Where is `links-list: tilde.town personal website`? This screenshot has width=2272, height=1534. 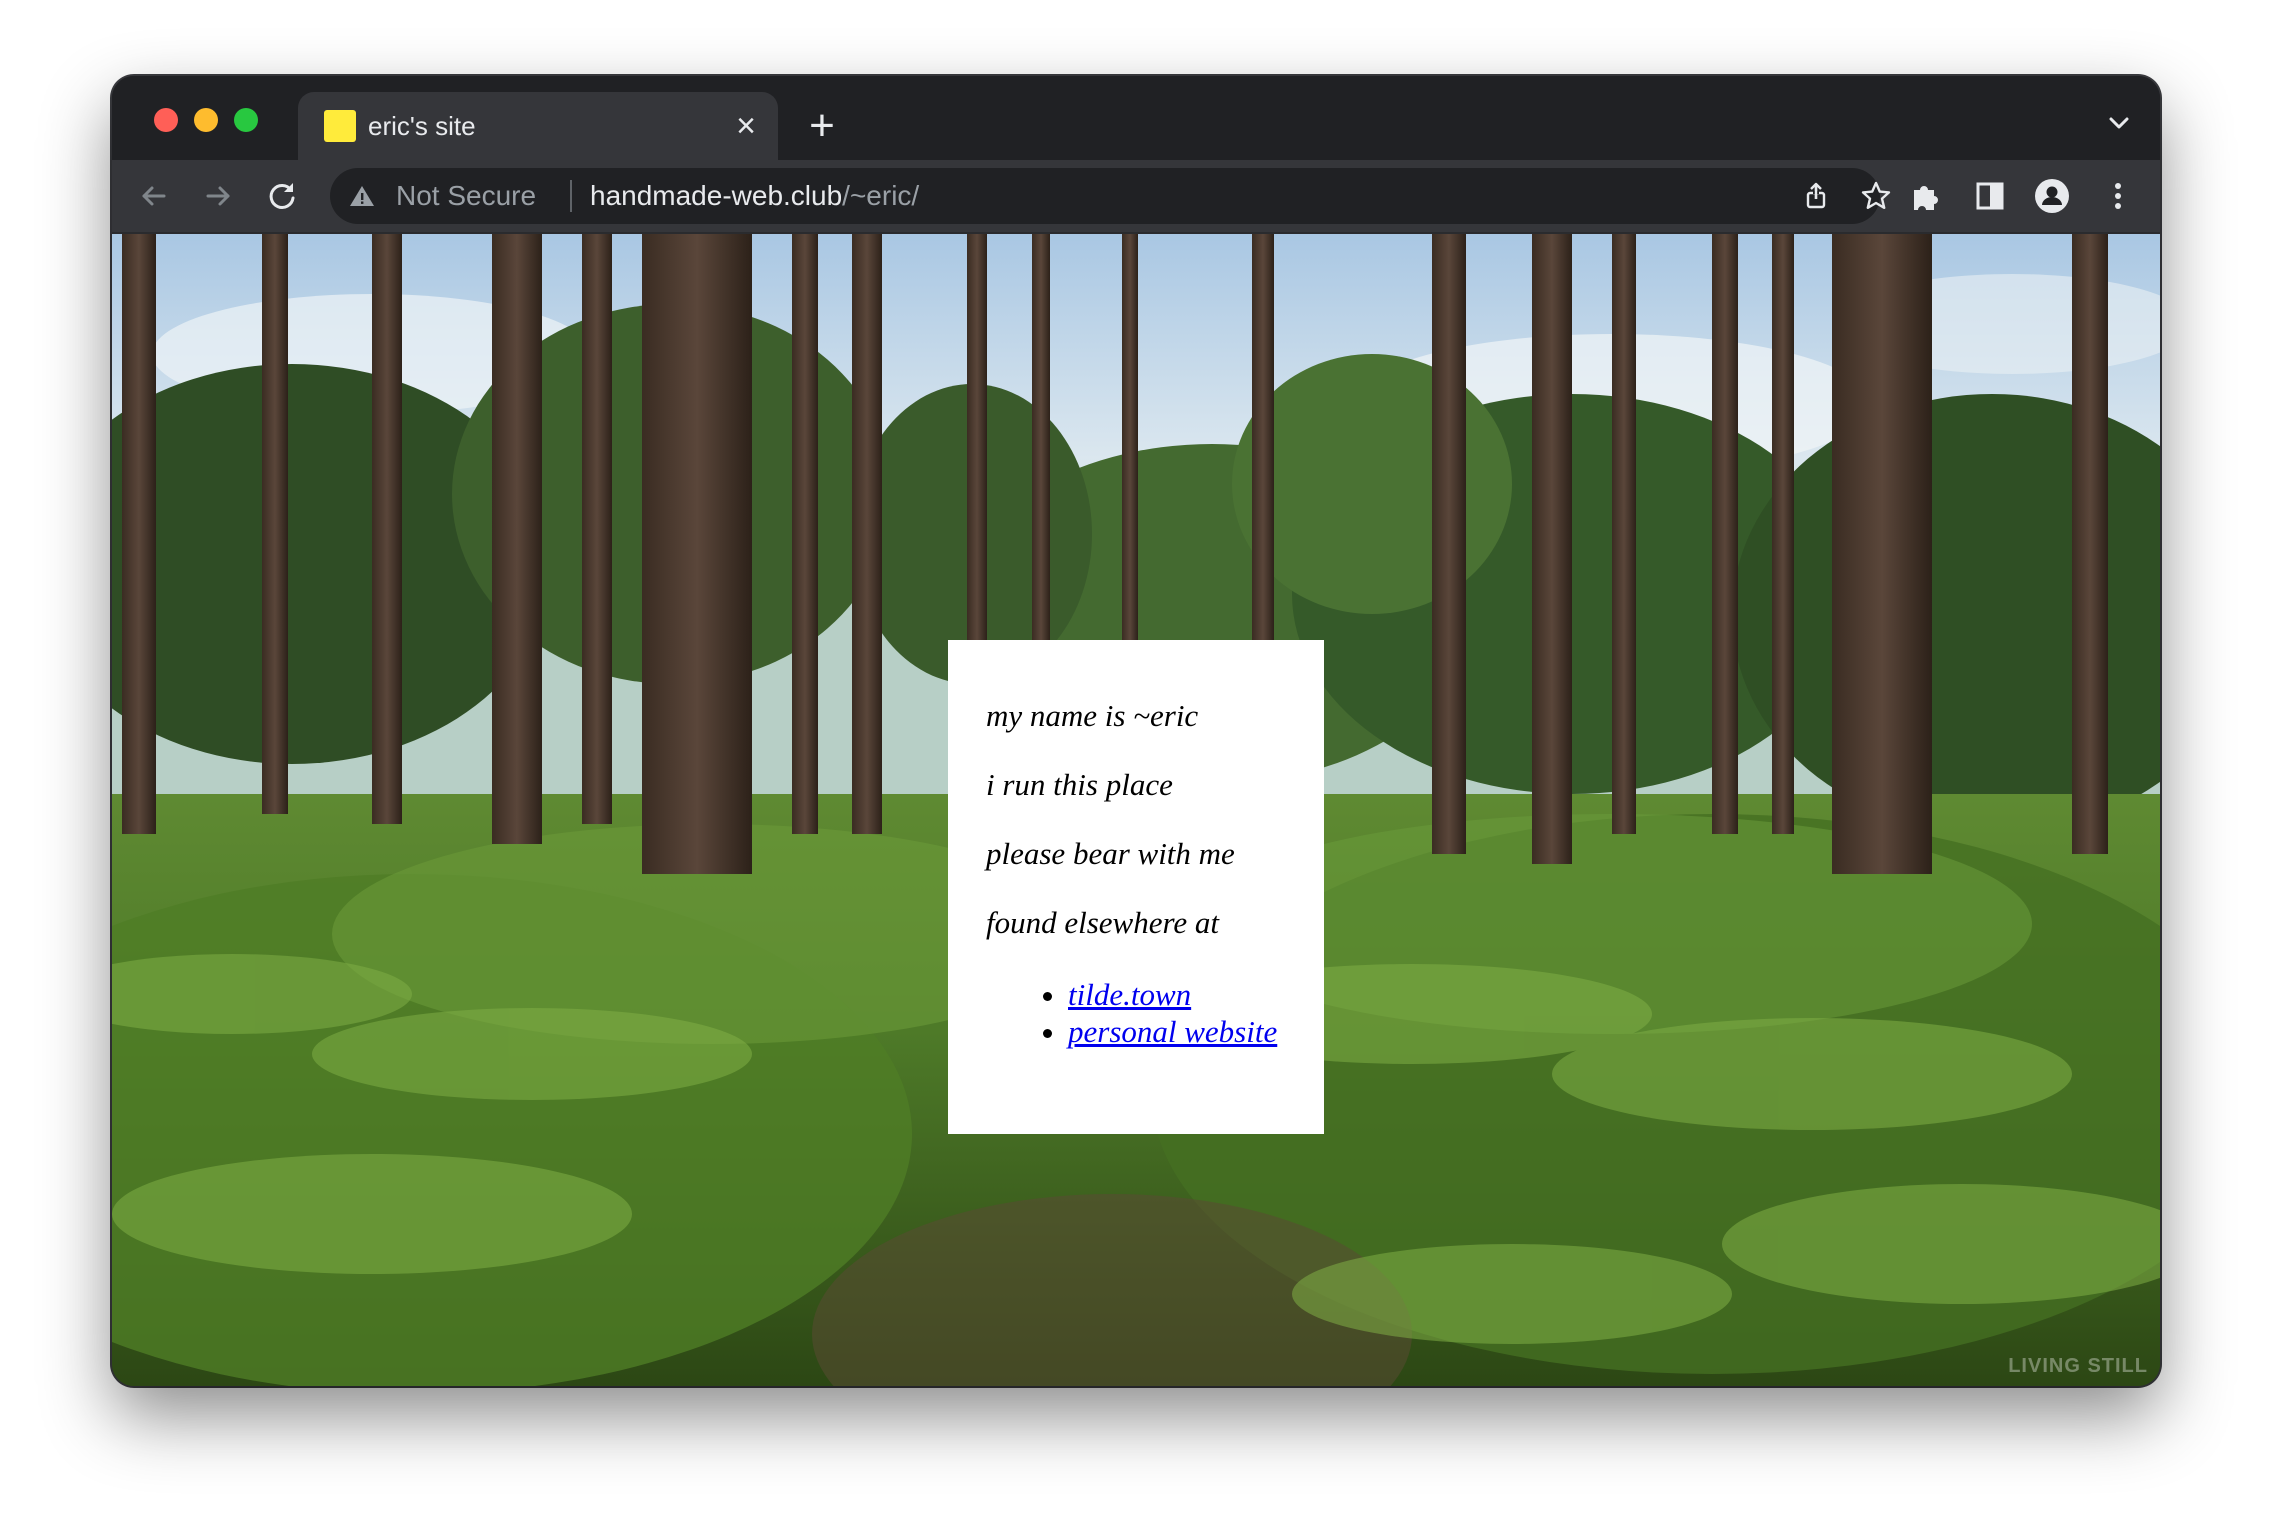
links-list: tilde.town personal website is located at coordinates (1140, 1013).